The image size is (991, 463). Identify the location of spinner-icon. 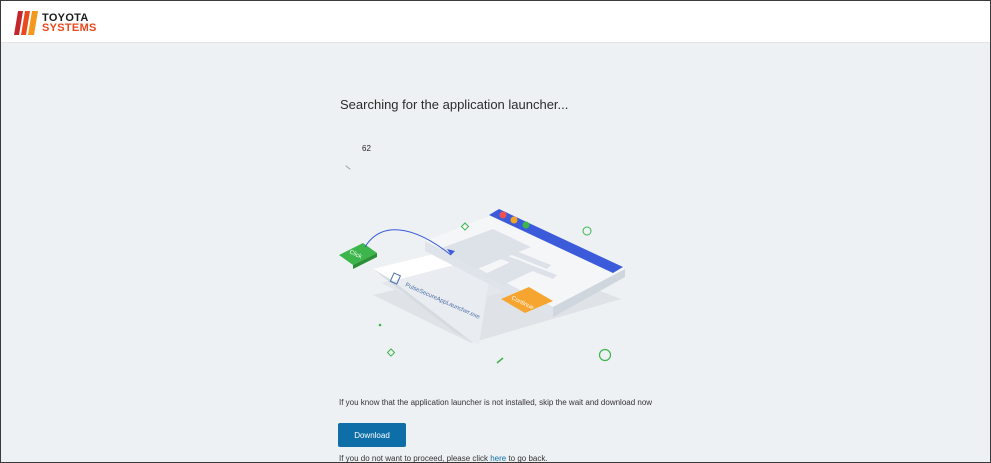
(348, 167).